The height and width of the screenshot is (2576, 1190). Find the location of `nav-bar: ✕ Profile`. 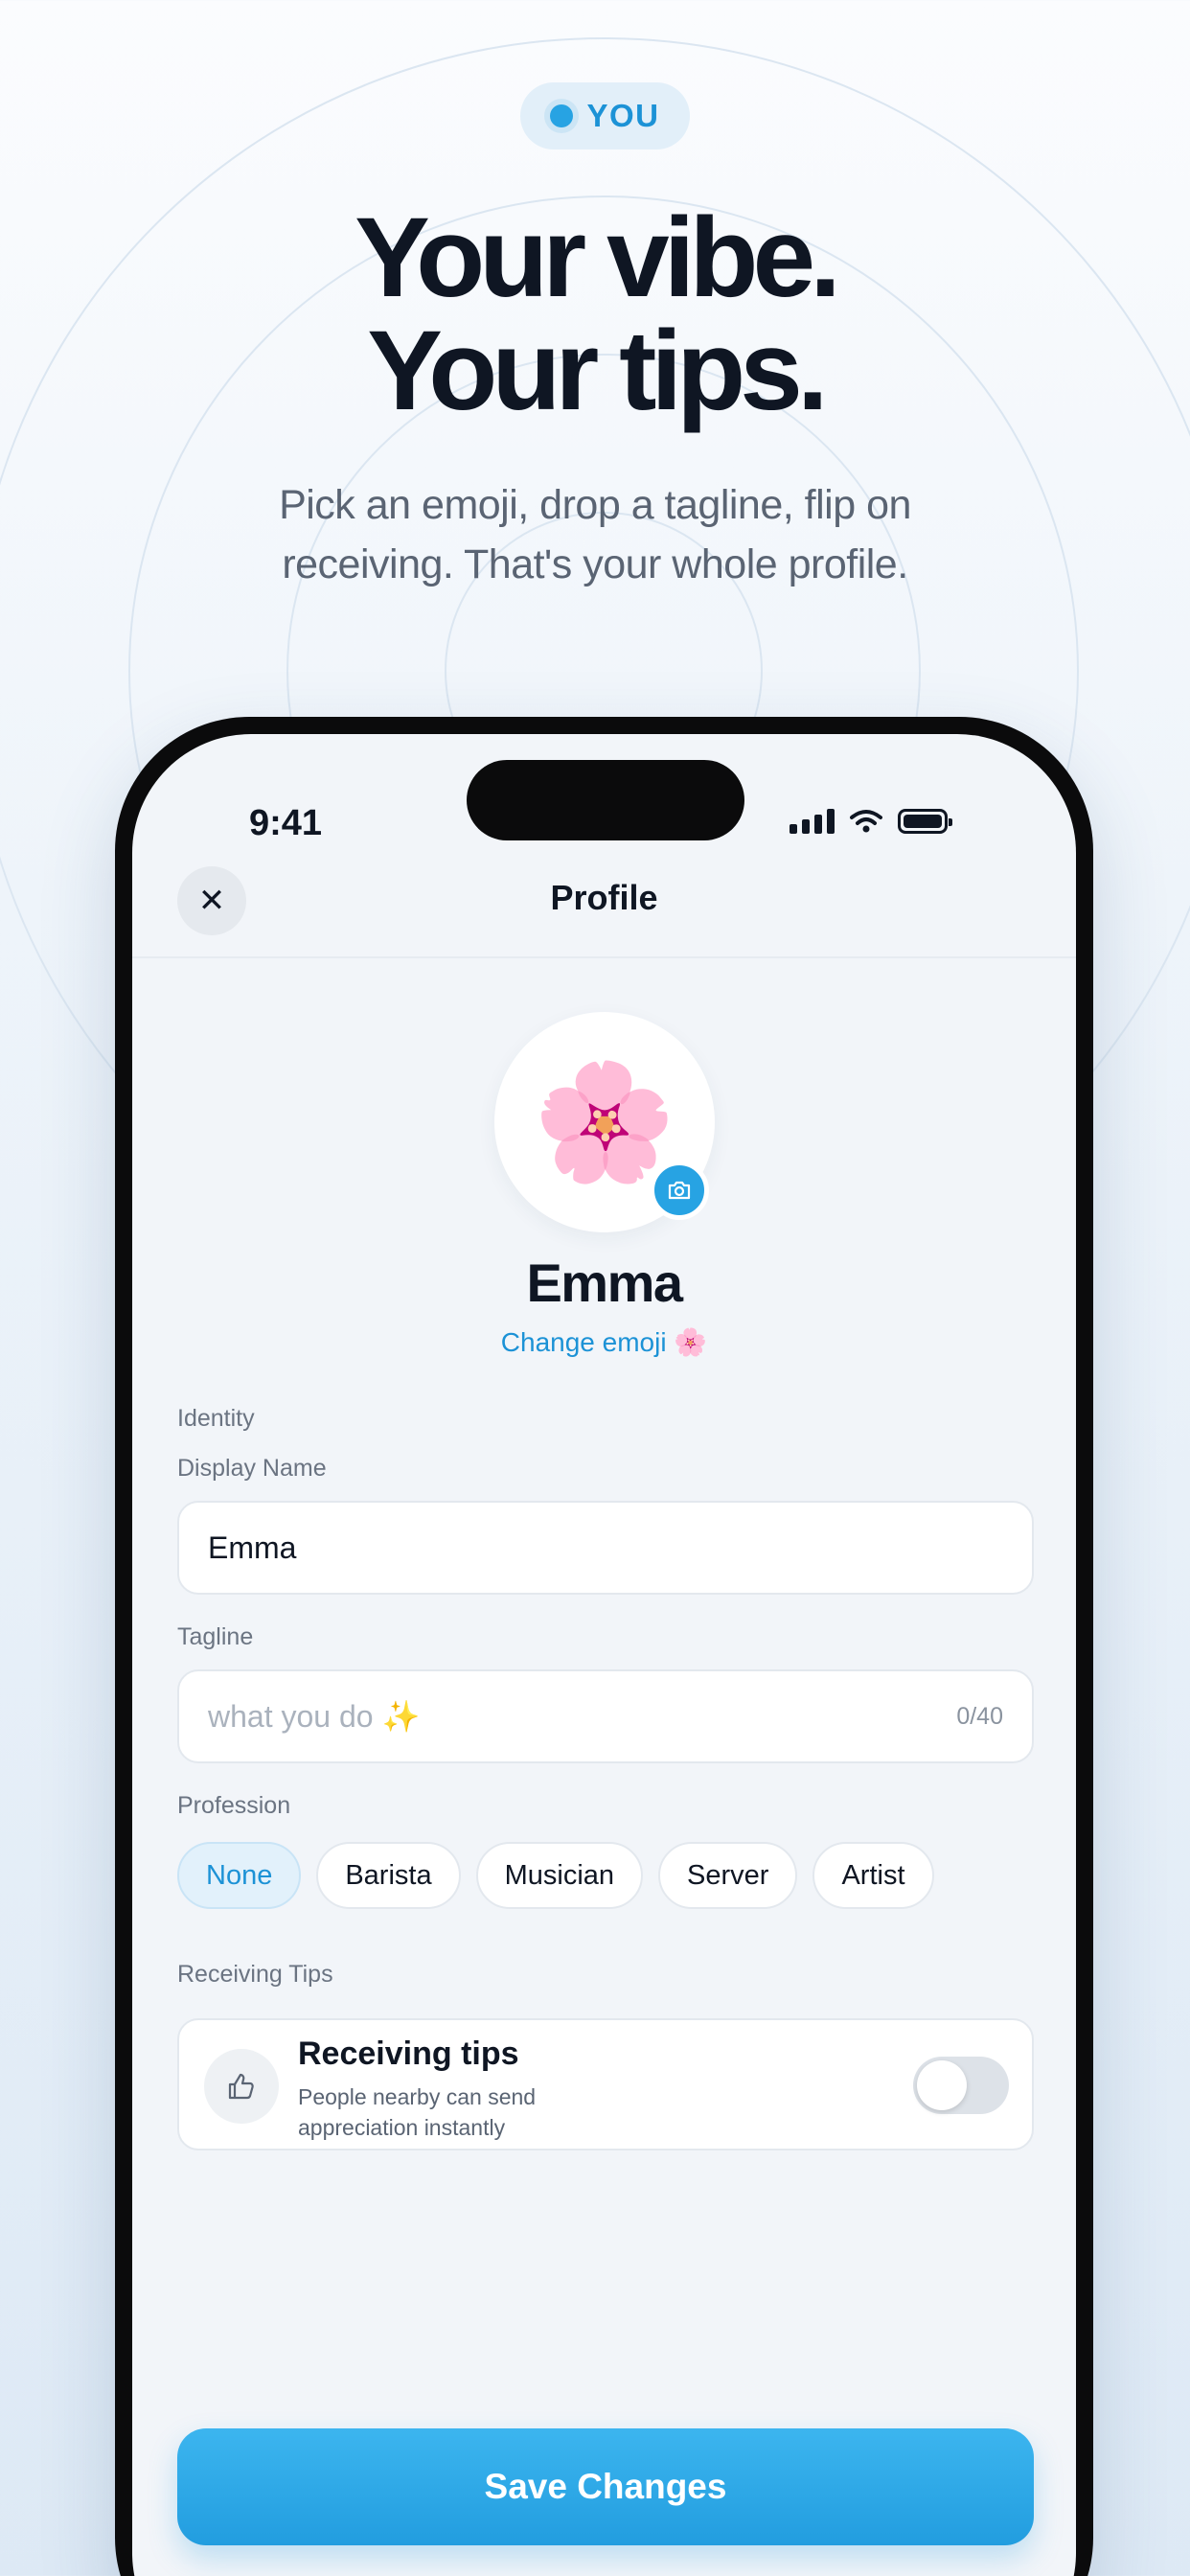

nav-bar: ✕ Profile is located at coordinates (604, 902).